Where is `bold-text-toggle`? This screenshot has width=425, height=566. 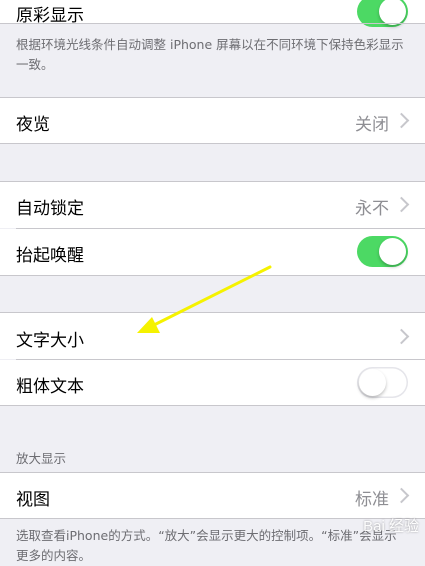 bold-text-toggle is located at coordinates (382, 382).